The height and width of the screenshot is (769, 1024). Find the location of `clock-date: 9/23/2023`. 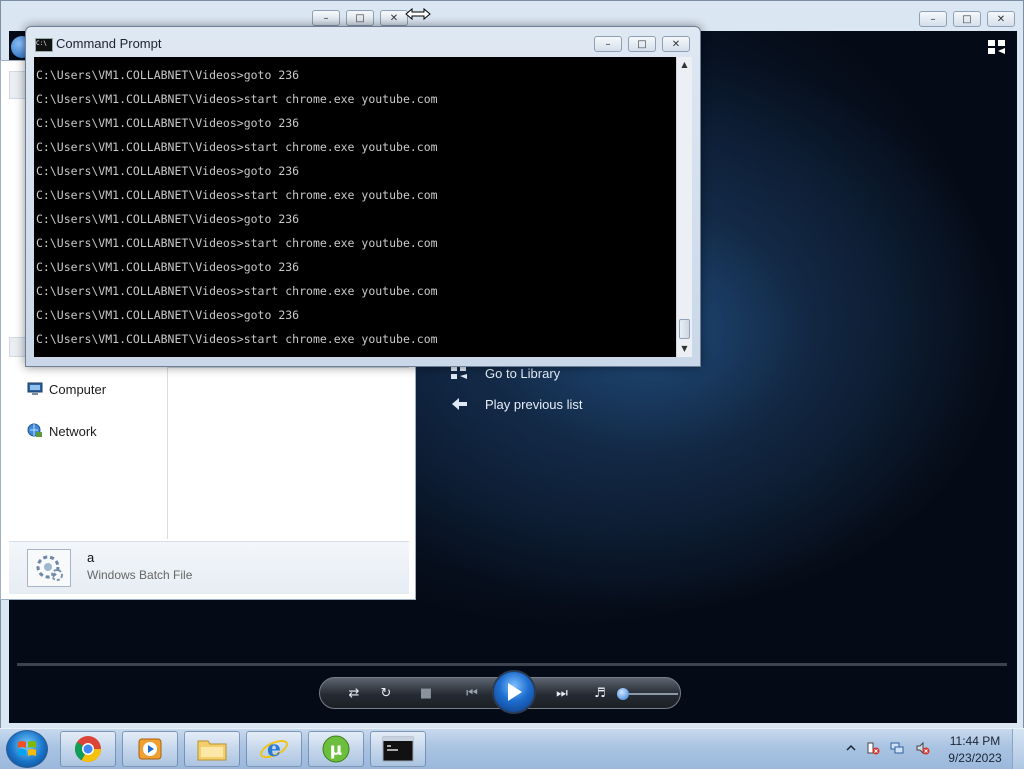

clock-date: 9/23/2023 is located at coordinates (975, 758).